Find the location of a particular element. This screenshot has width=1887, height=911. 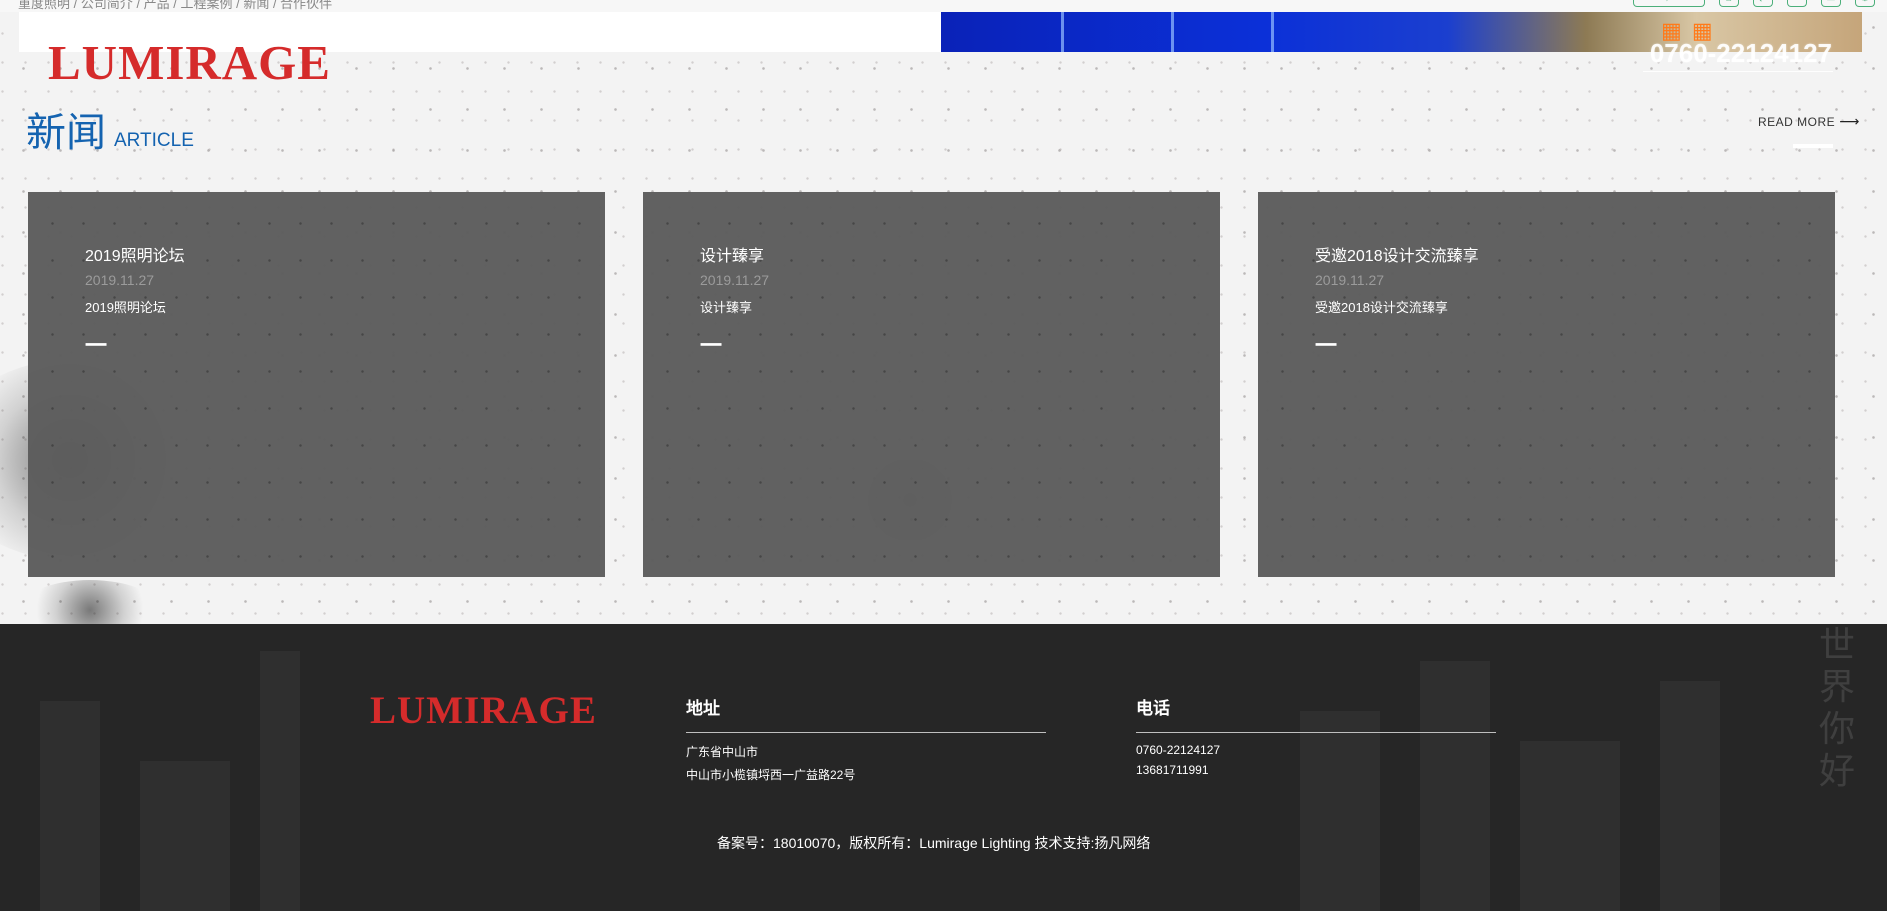

phone-underline is located at coordinates (1738, 71).